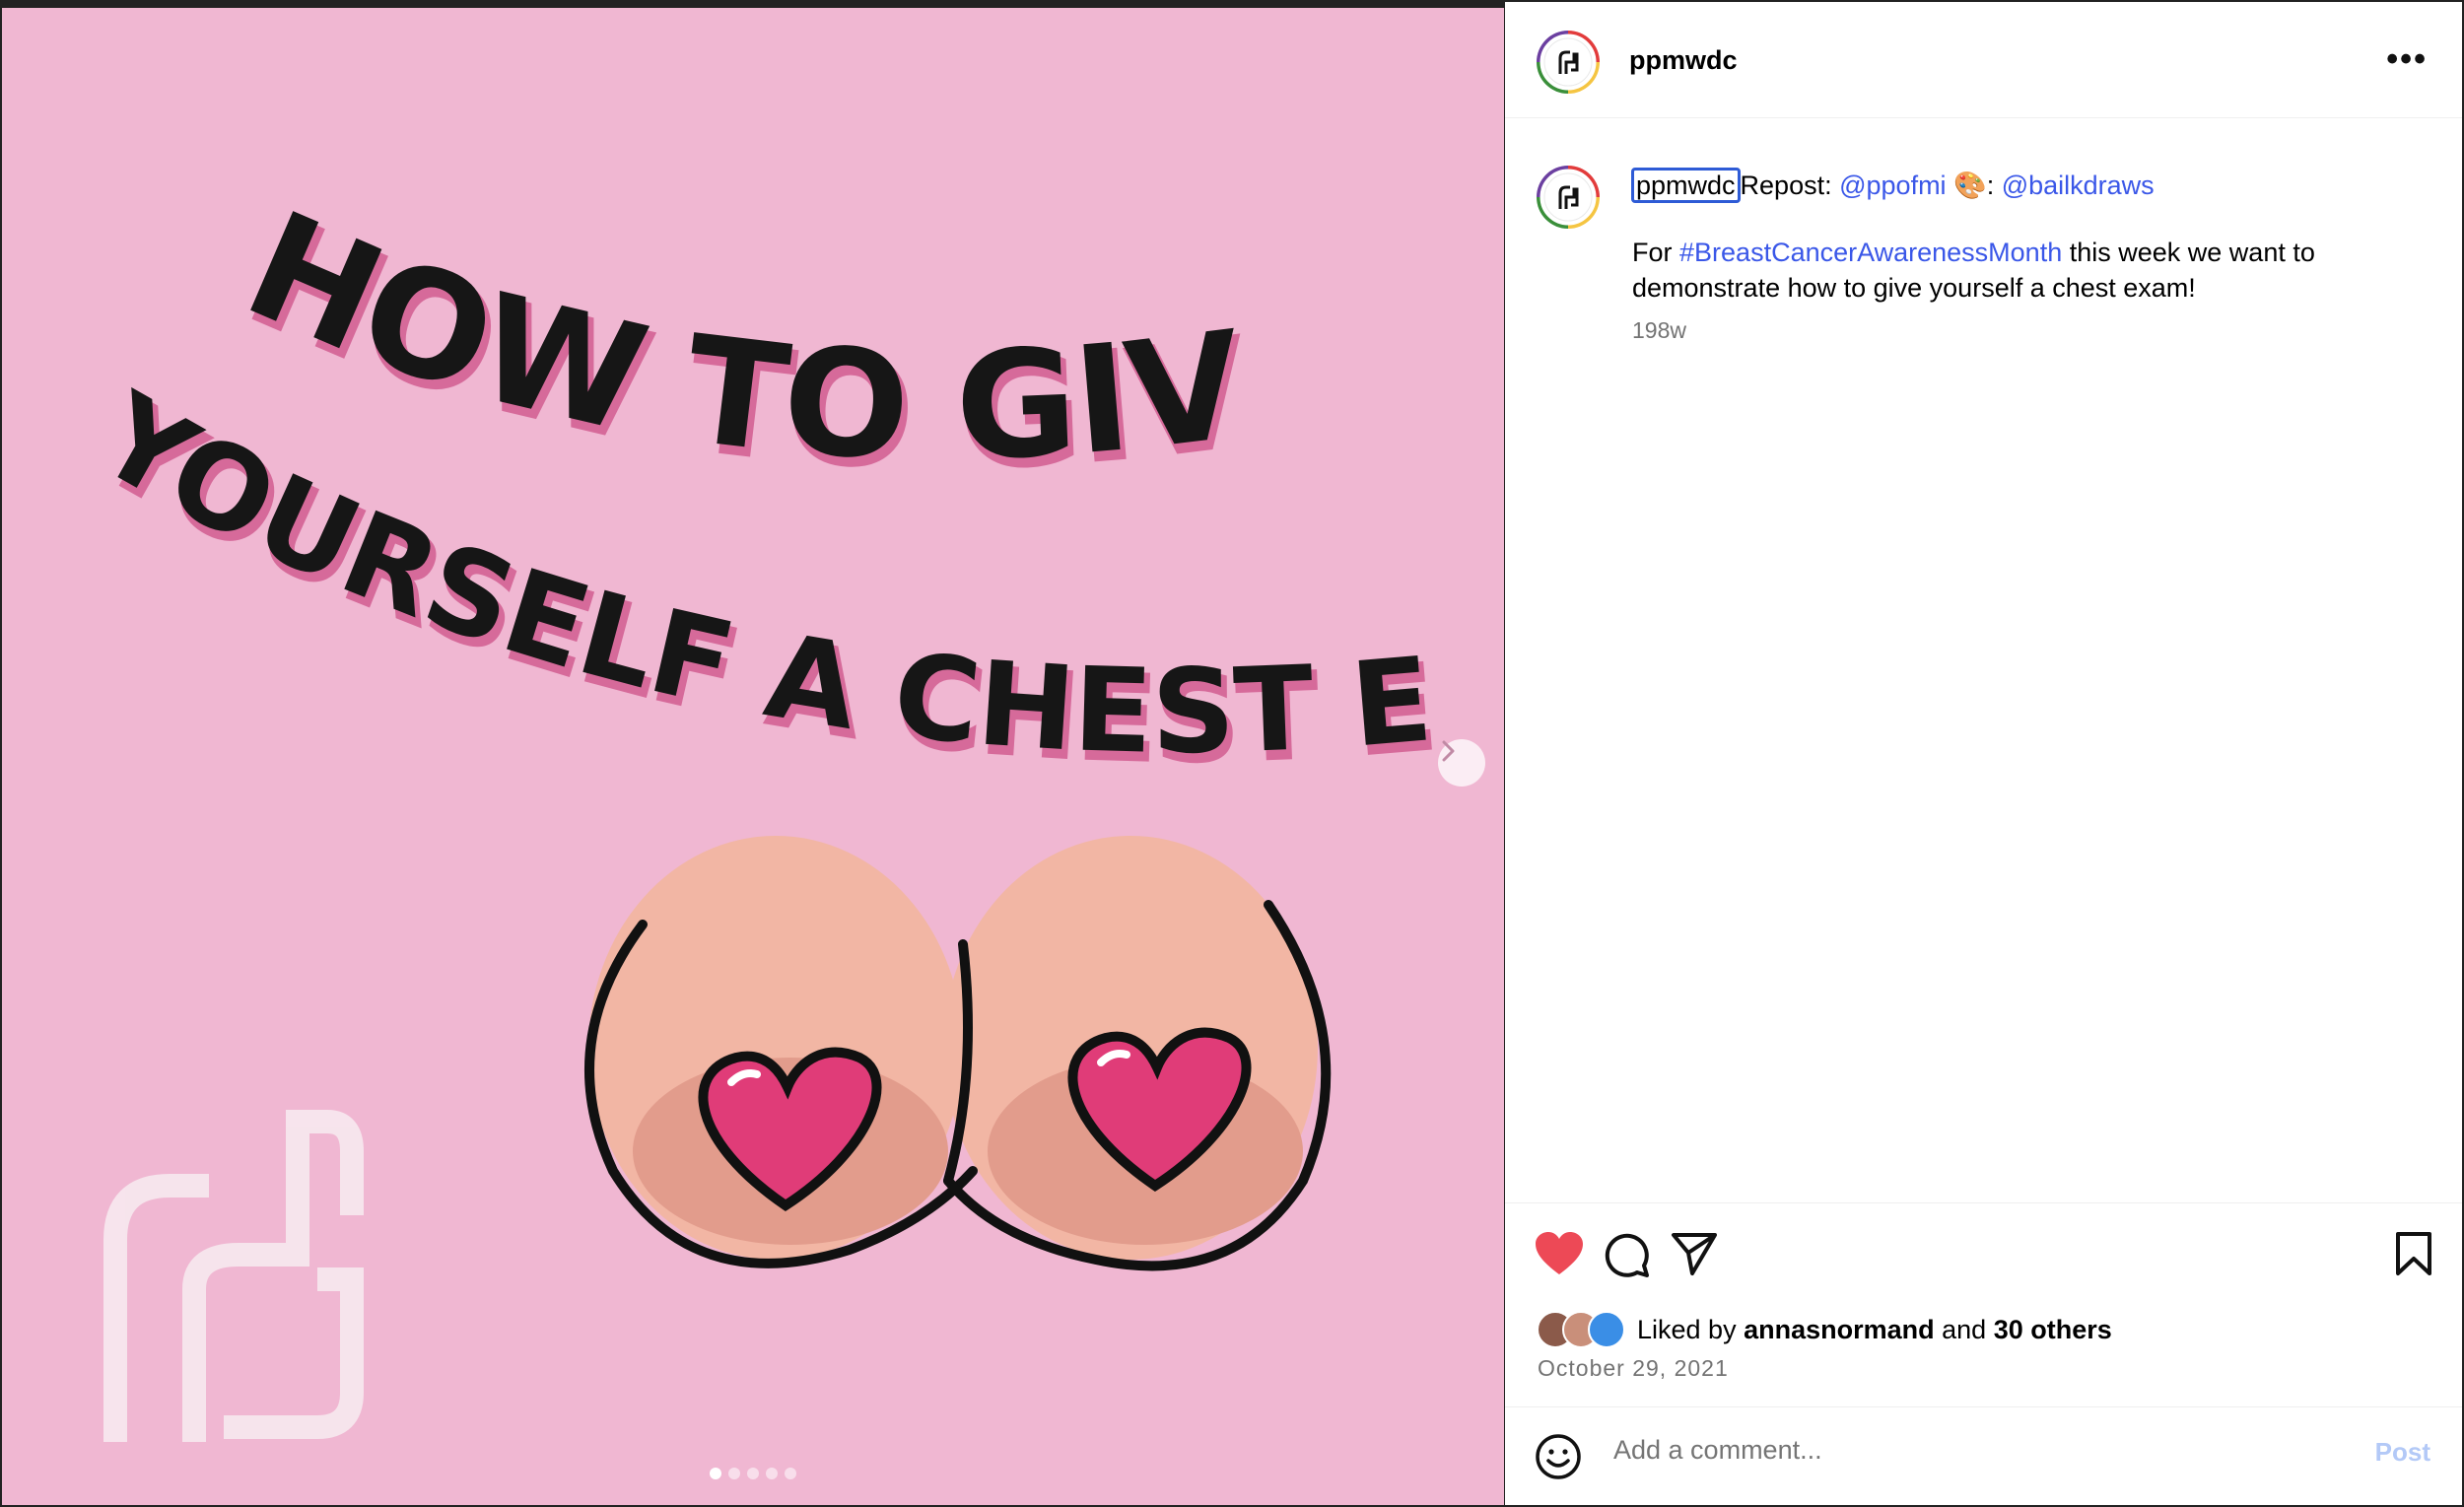 This screenshot has width=2464, height=1507. Describe the element at coordinates (1970, 185) in the screenshot. I see `palette-emoji: 🎨` at that location.